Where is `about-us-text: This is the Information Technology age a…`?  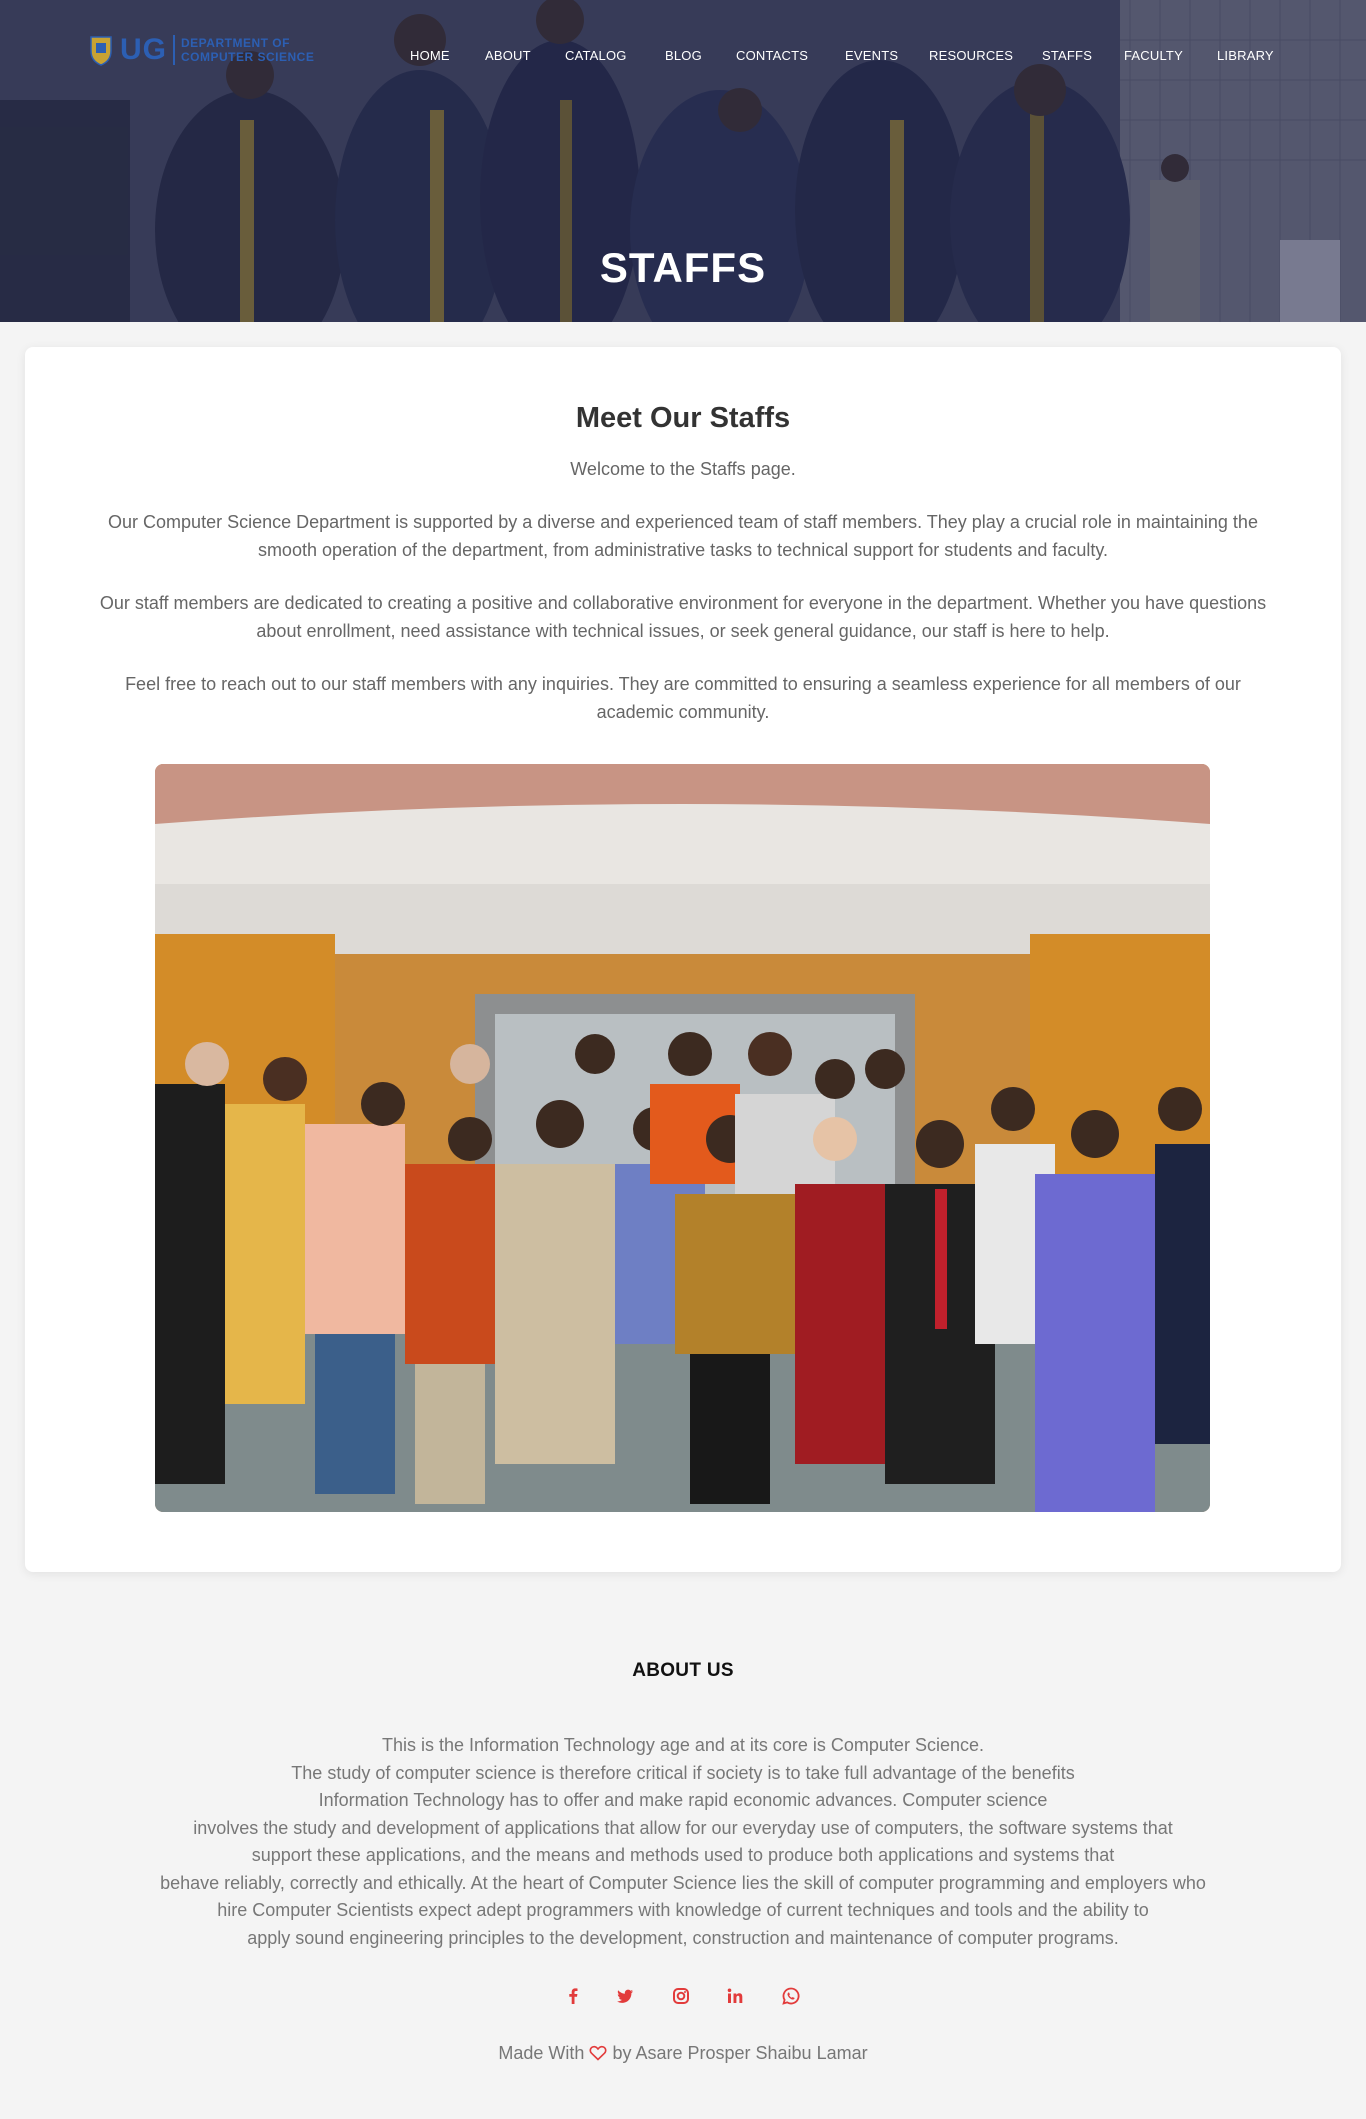 about-us-text: This is the Information Technology age a… is located at coordinates (683, 1842).